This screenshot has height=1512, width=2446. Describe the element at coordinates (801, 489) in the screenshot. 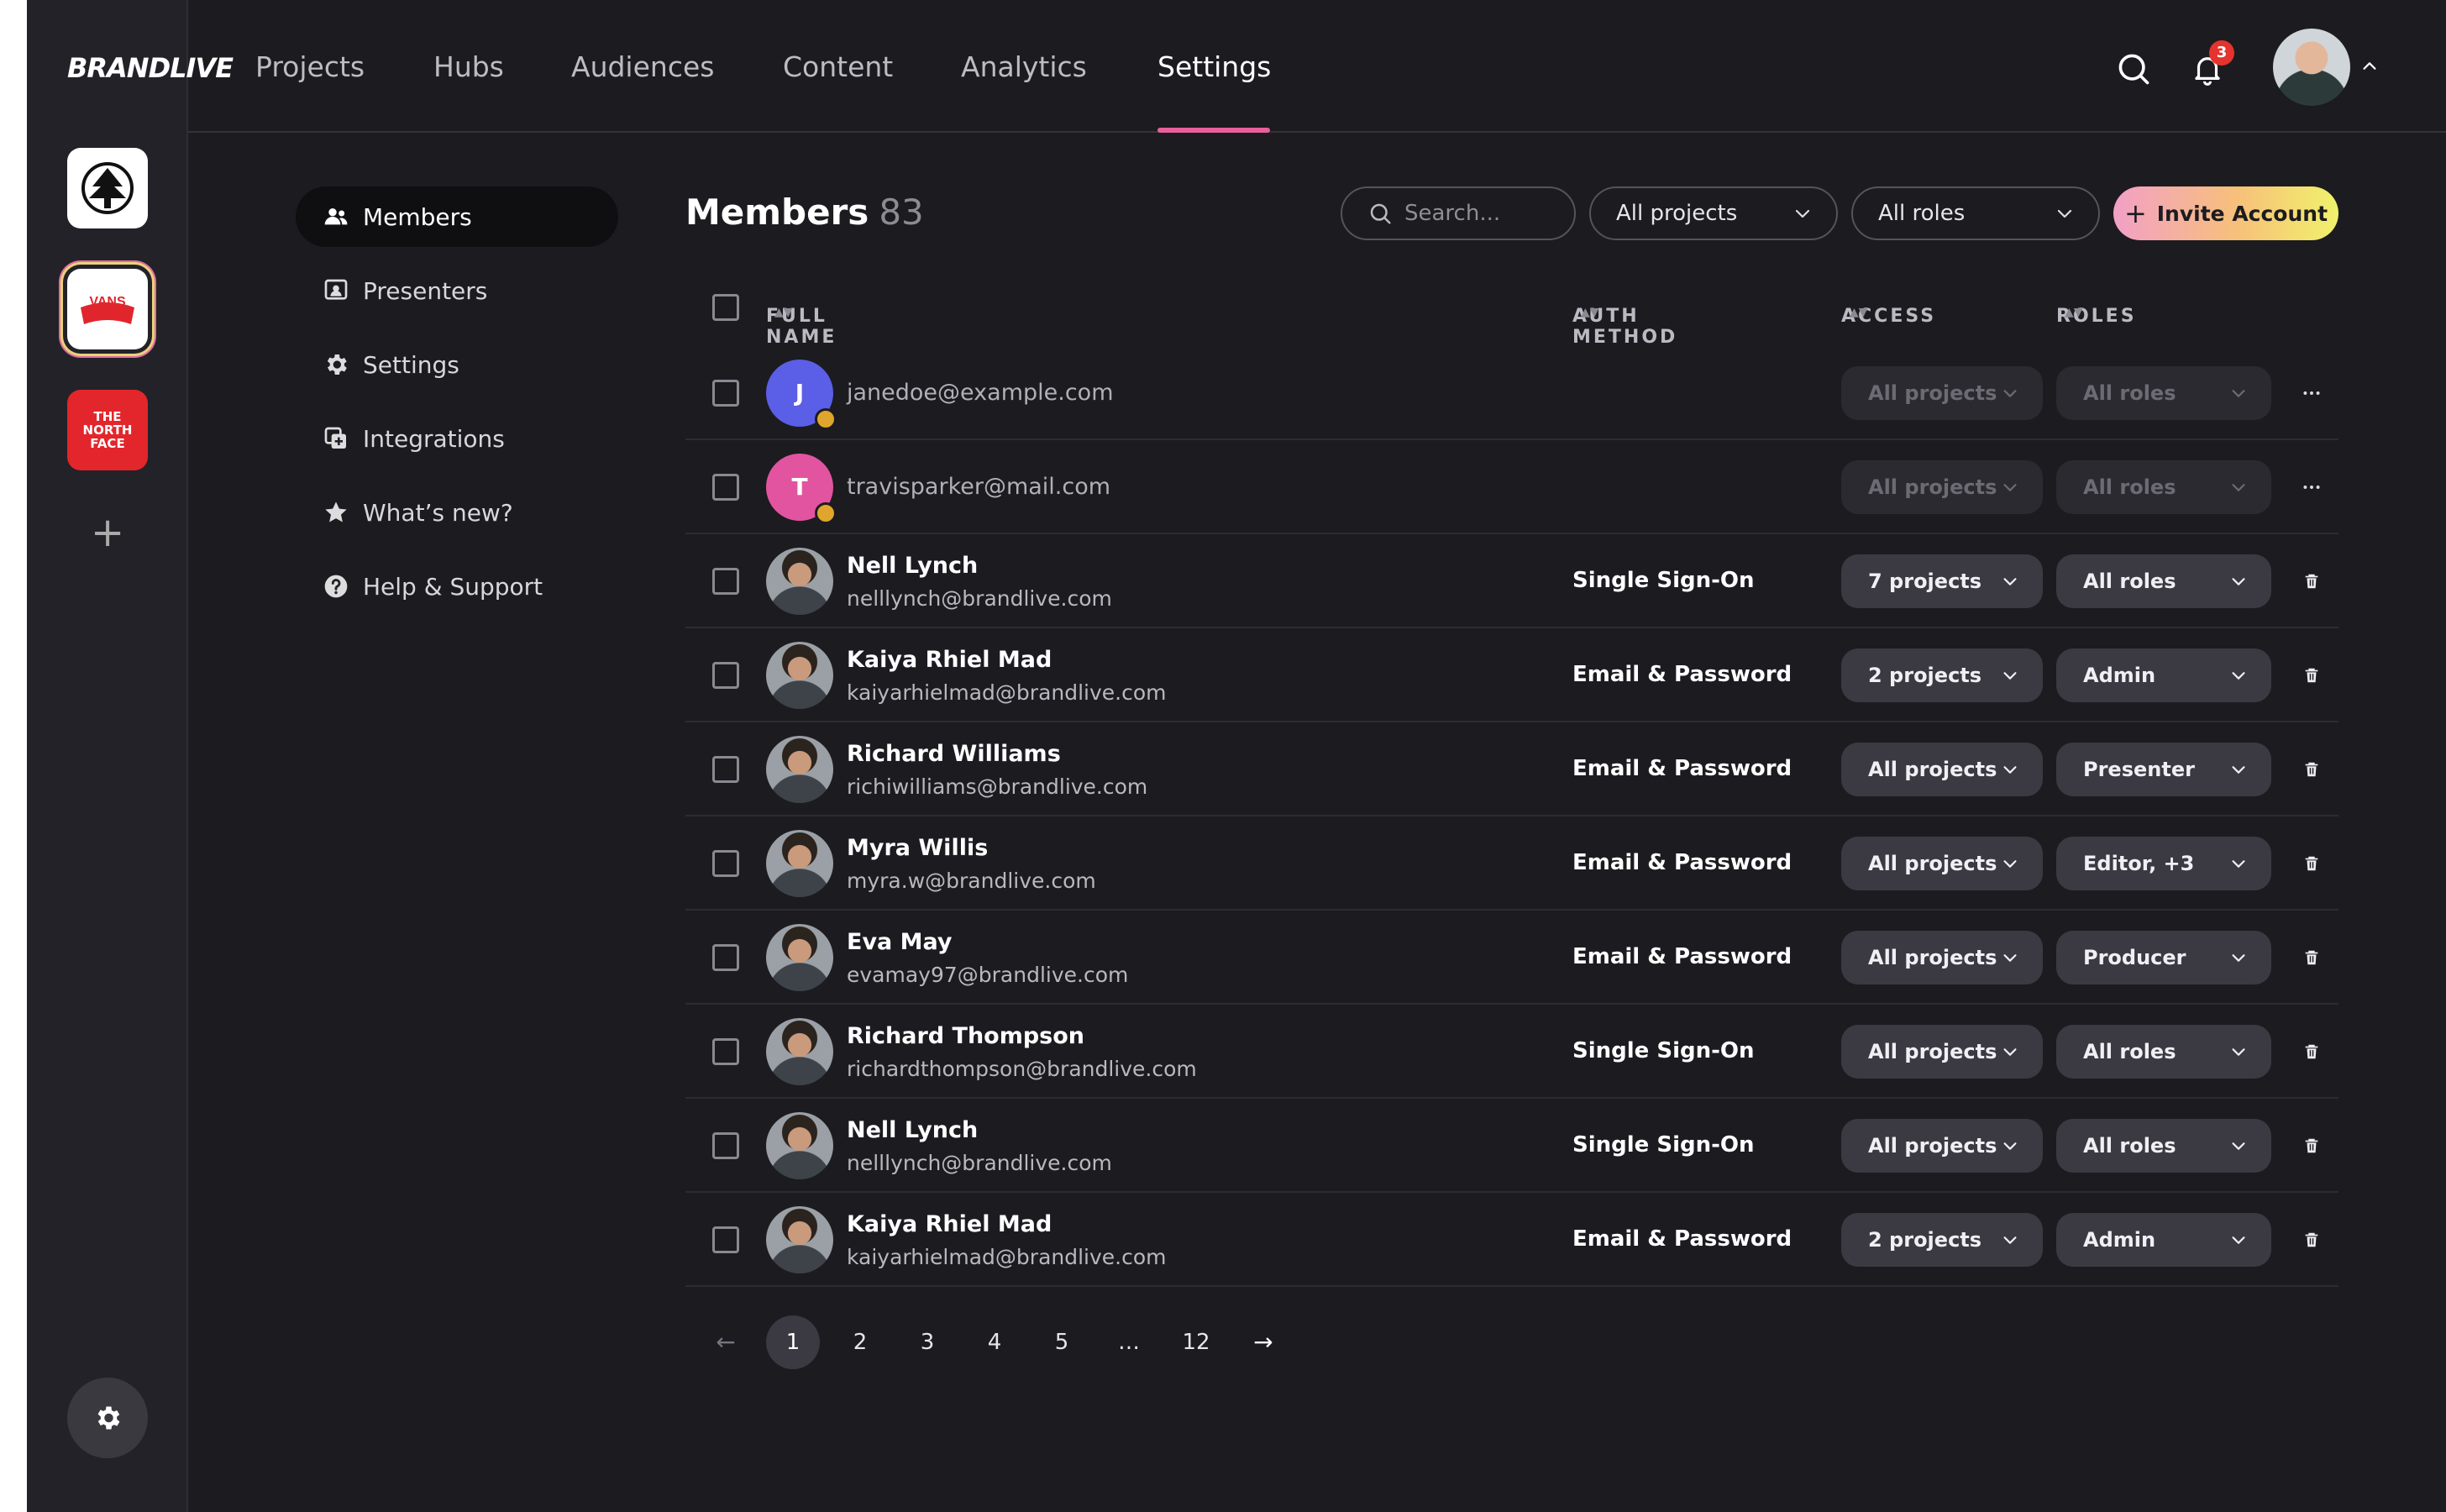

I see `member-avatar: T` at that location.